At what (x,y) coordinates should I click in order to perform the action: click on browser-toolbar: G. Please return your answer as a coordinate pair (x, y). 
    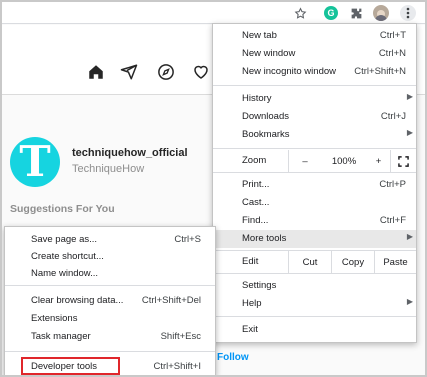
    Looking at the image, I should click on (213, 13).